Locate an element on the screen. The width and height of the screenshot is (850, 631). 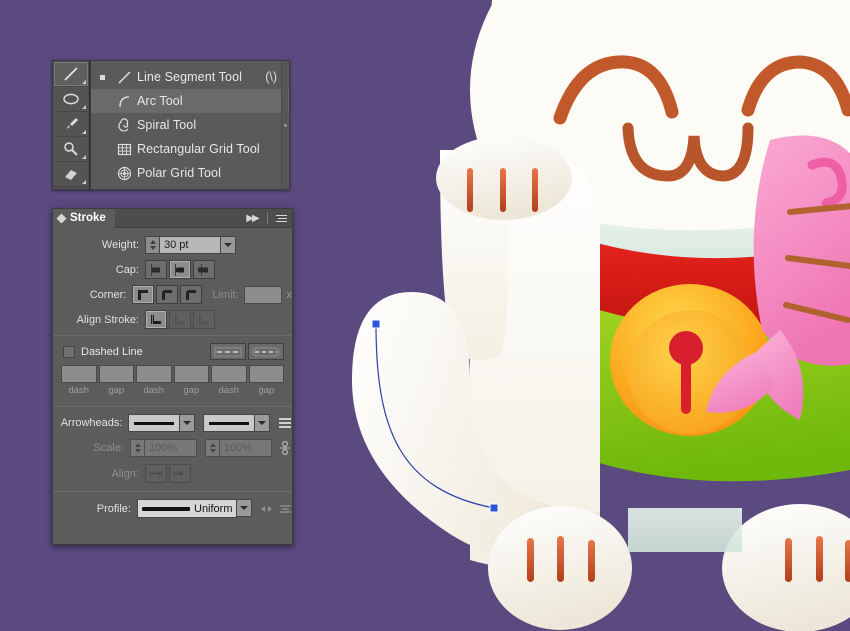
start-arrowhead-preview is located at coordinates (154, 423).